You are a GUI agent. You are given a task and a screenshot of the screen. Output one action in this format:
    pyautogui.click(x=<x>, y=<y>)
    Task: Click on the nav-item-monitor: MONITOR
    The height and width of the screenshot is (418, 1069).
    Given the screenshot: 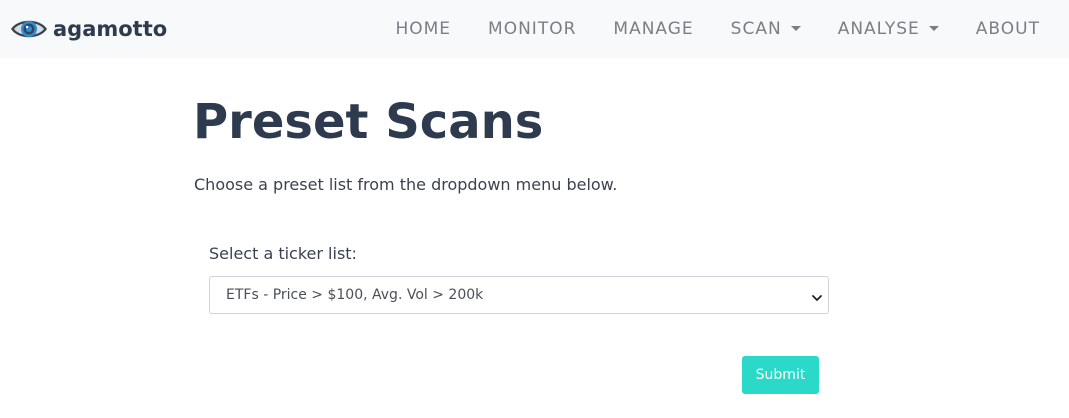 What is the action you would take?
    pyautogui.click(x=532, y=29)
    